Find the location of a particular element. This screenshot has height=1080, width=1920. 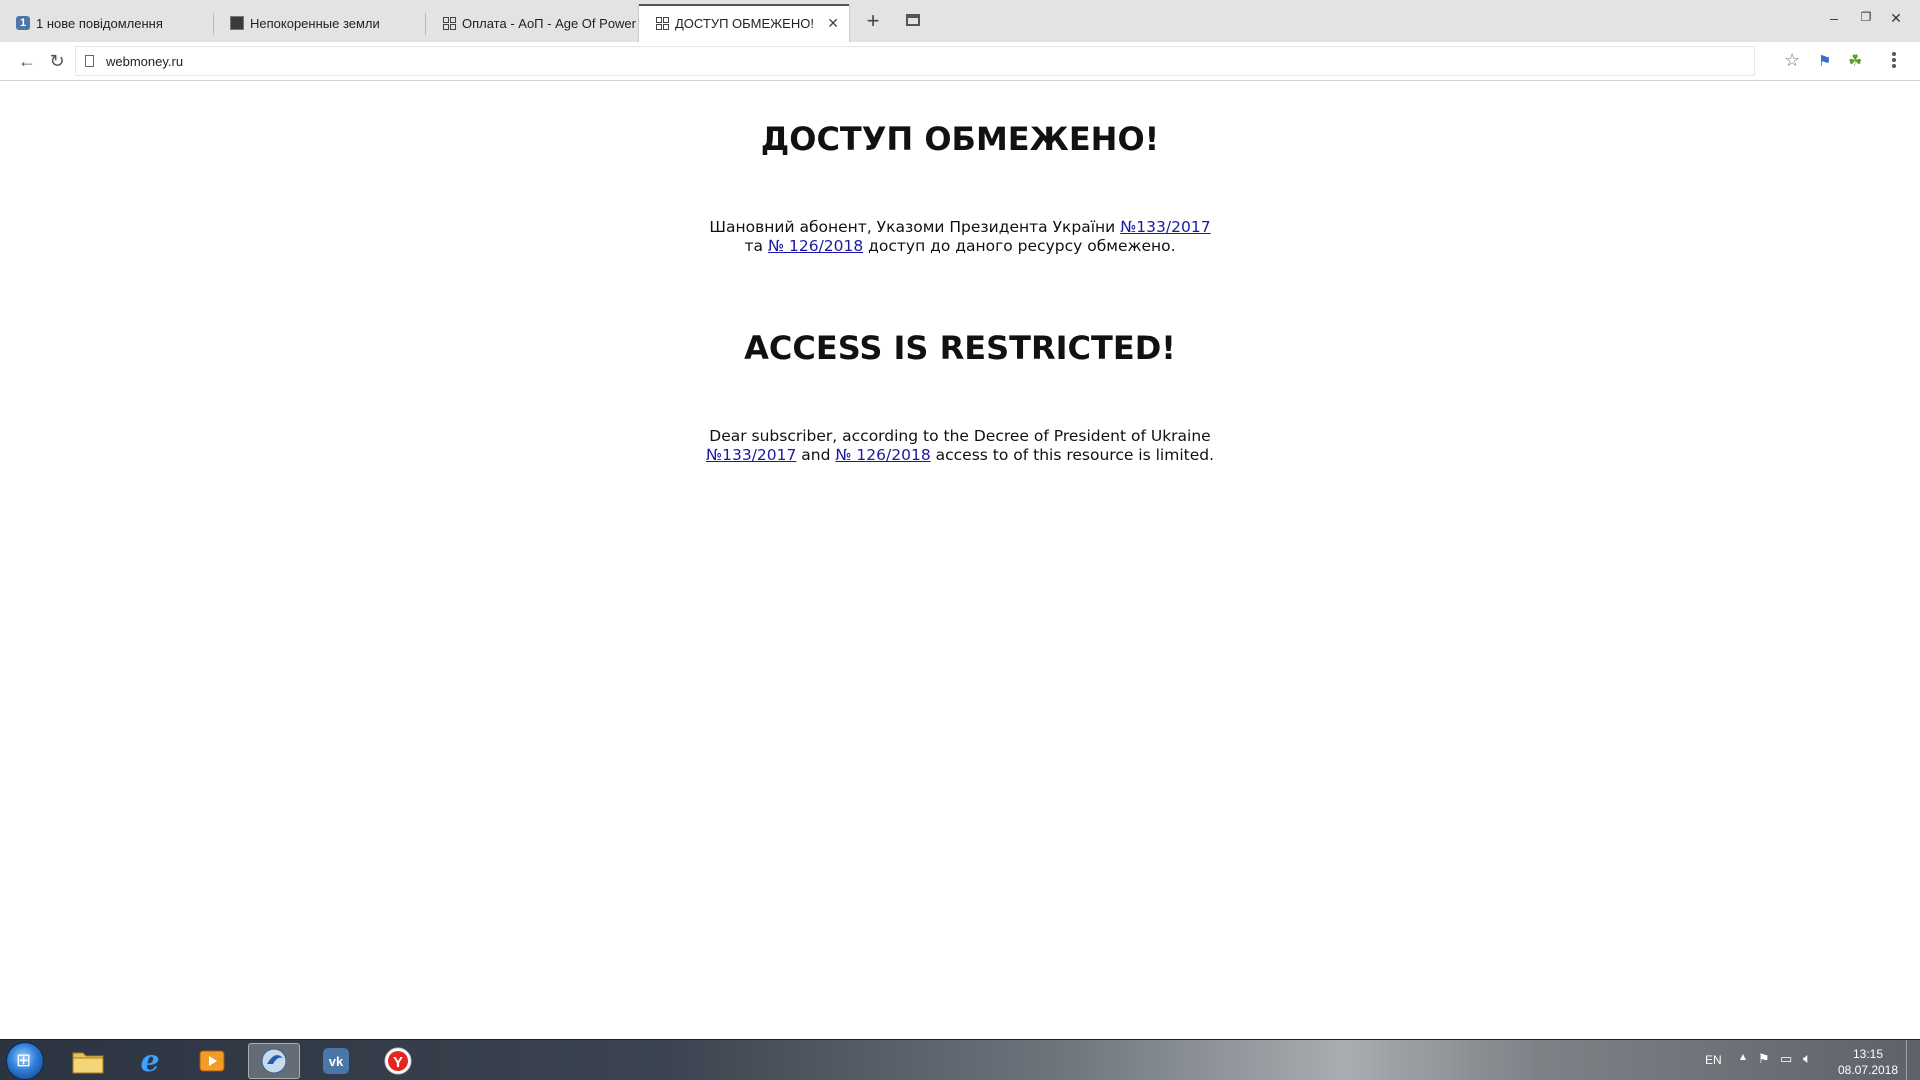

media-player-icon is located at coordinates (212, 1061).